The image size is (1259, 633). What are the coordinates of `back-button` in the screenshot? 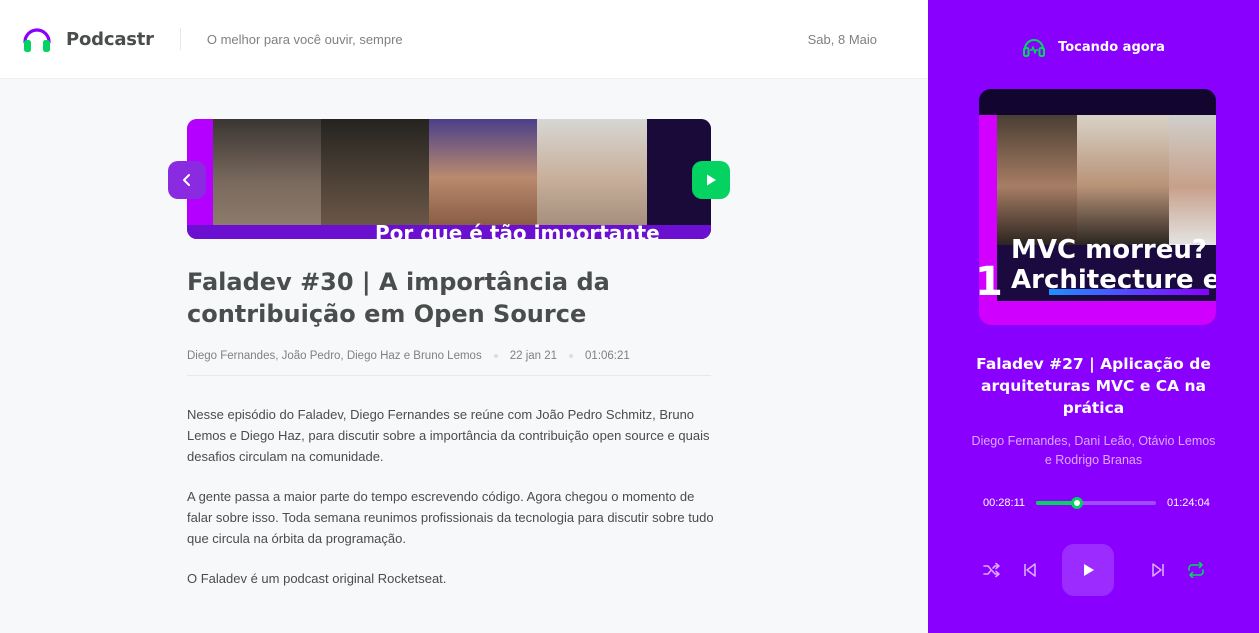 It's located at (187, 180).